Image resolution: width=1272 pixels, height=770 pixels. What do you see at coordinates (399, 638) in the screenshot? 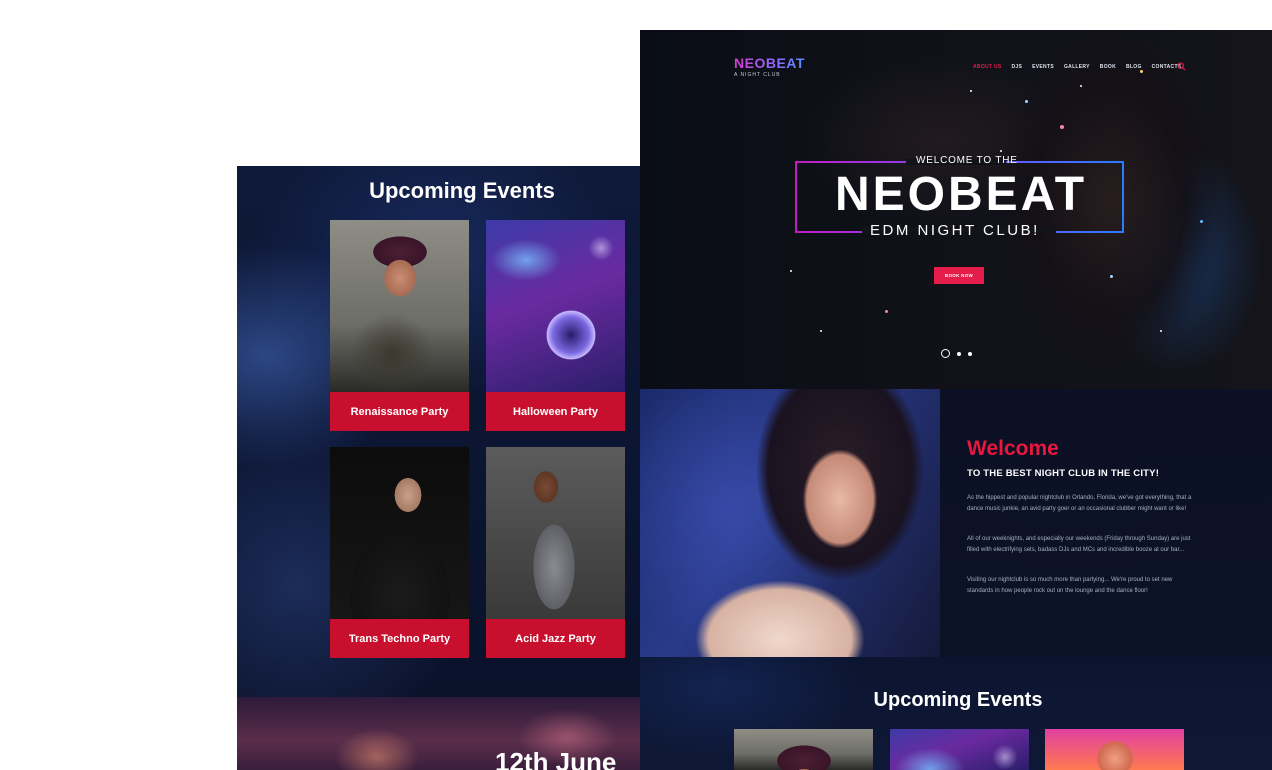
I see `event-label: Trans Techno Party` at bounding box center [399, 638].